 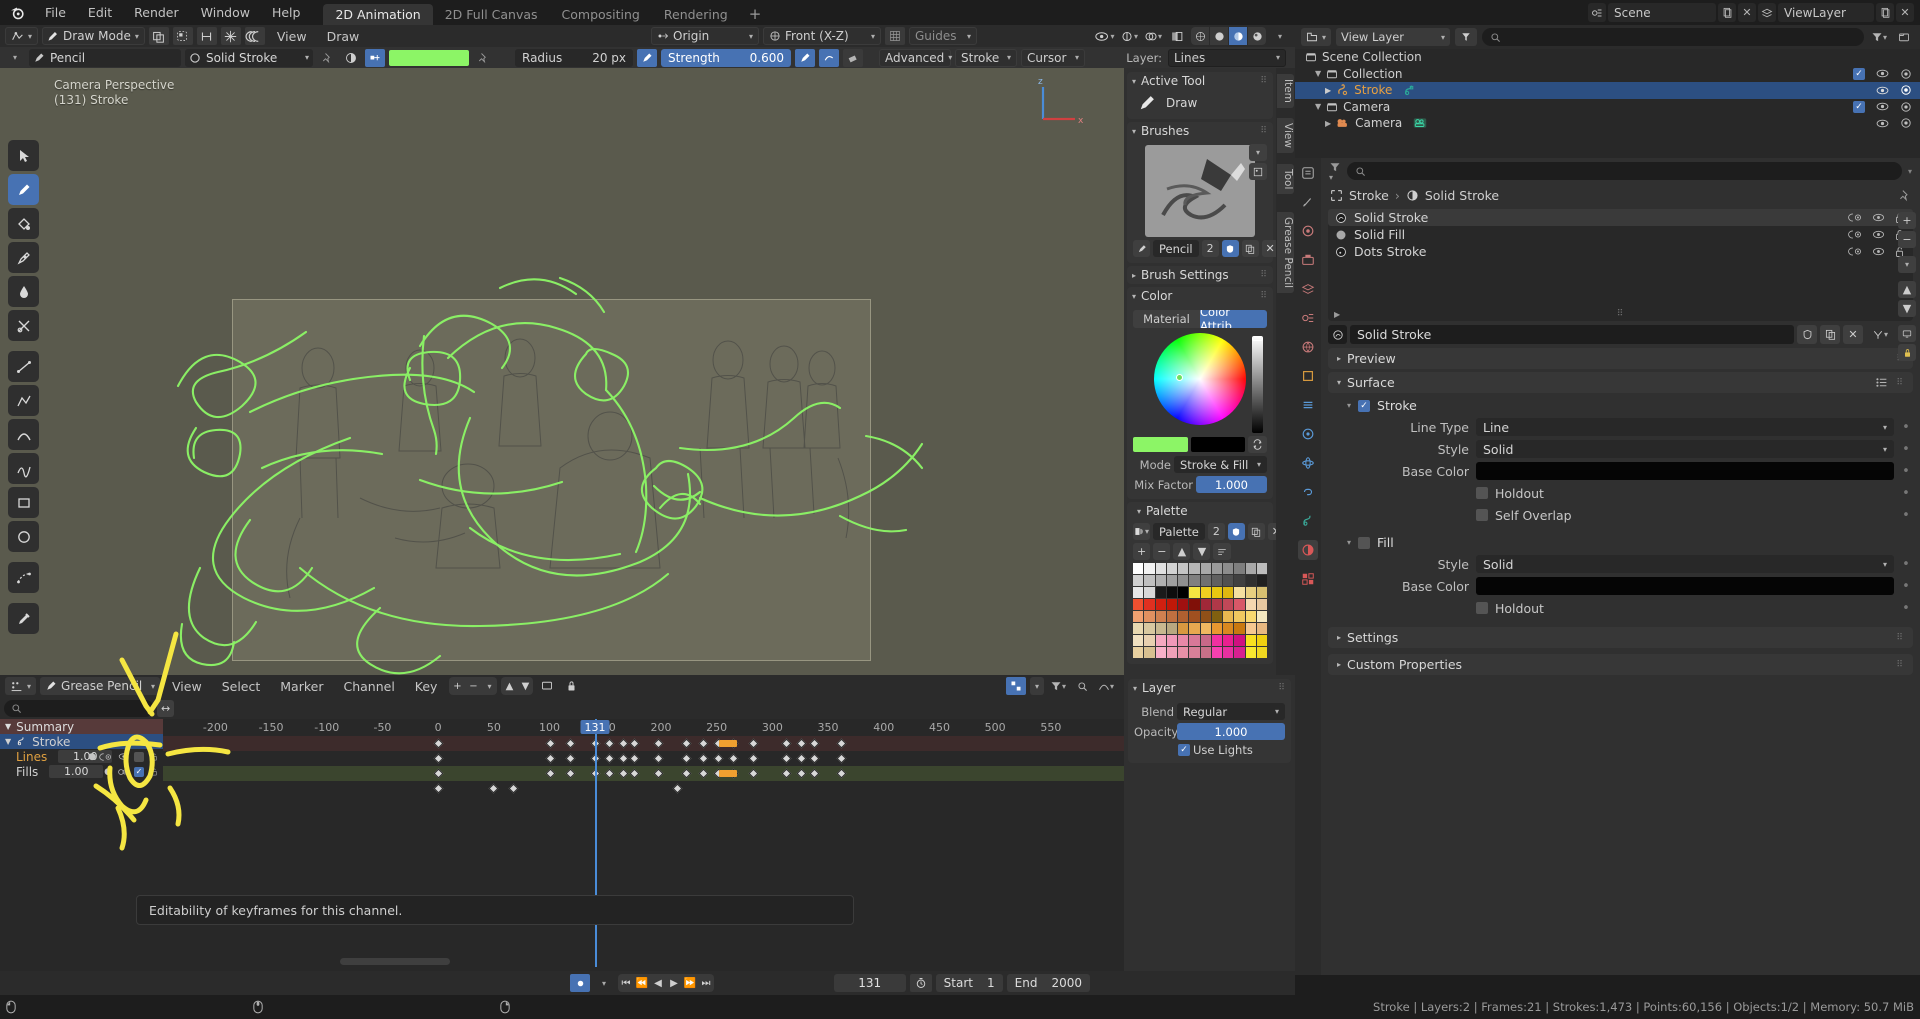 What do you see at coordinates (375, 57) in the screenshot?
I see `color-attribute-toggle-icon` at bounding box center [375, 57].